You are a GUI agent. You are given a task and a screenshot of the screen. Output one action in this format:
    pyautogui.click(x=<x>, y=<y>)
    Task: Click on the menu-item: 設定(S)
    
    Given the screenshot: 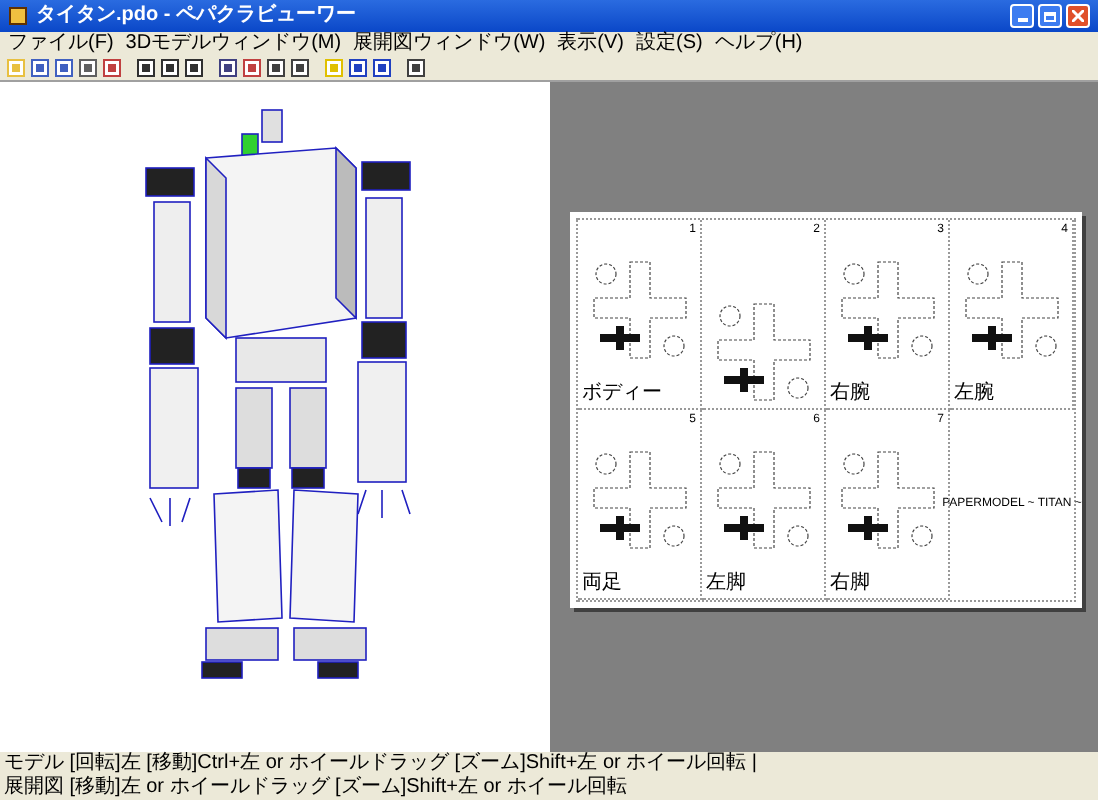 What is the action you would take?
    pyautogui.click(x=669, y=44)
    